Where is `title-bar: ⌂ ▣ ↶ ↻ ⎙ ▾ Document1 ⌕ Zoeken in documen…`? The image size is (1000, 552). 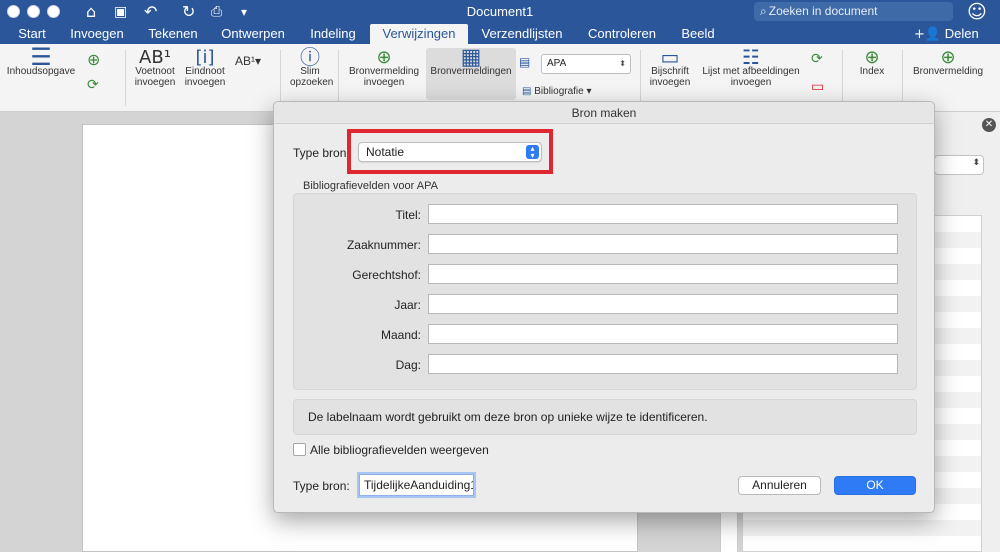
title-bar: ⌂ ▣ ↶ ↻ ⎙ ▾ Document1 ⌕ Zoeken in documen… is located at coordinates (500, 12).